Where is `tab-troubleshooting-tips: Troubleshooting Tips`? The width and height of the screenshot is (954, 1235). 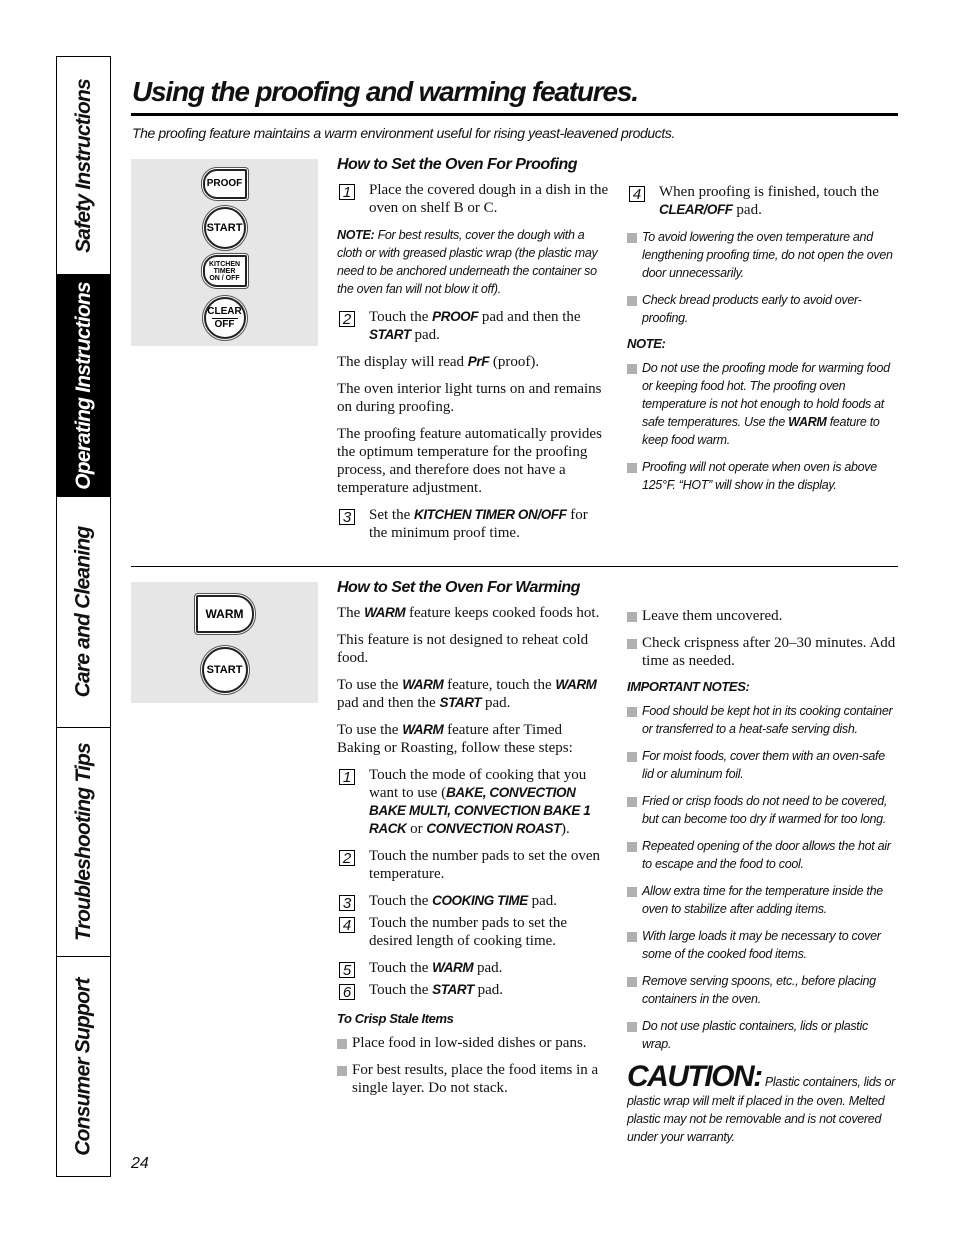 tab-troubleshooting-tips: Troubleshooting Tips is located at coordinates (83, 842).